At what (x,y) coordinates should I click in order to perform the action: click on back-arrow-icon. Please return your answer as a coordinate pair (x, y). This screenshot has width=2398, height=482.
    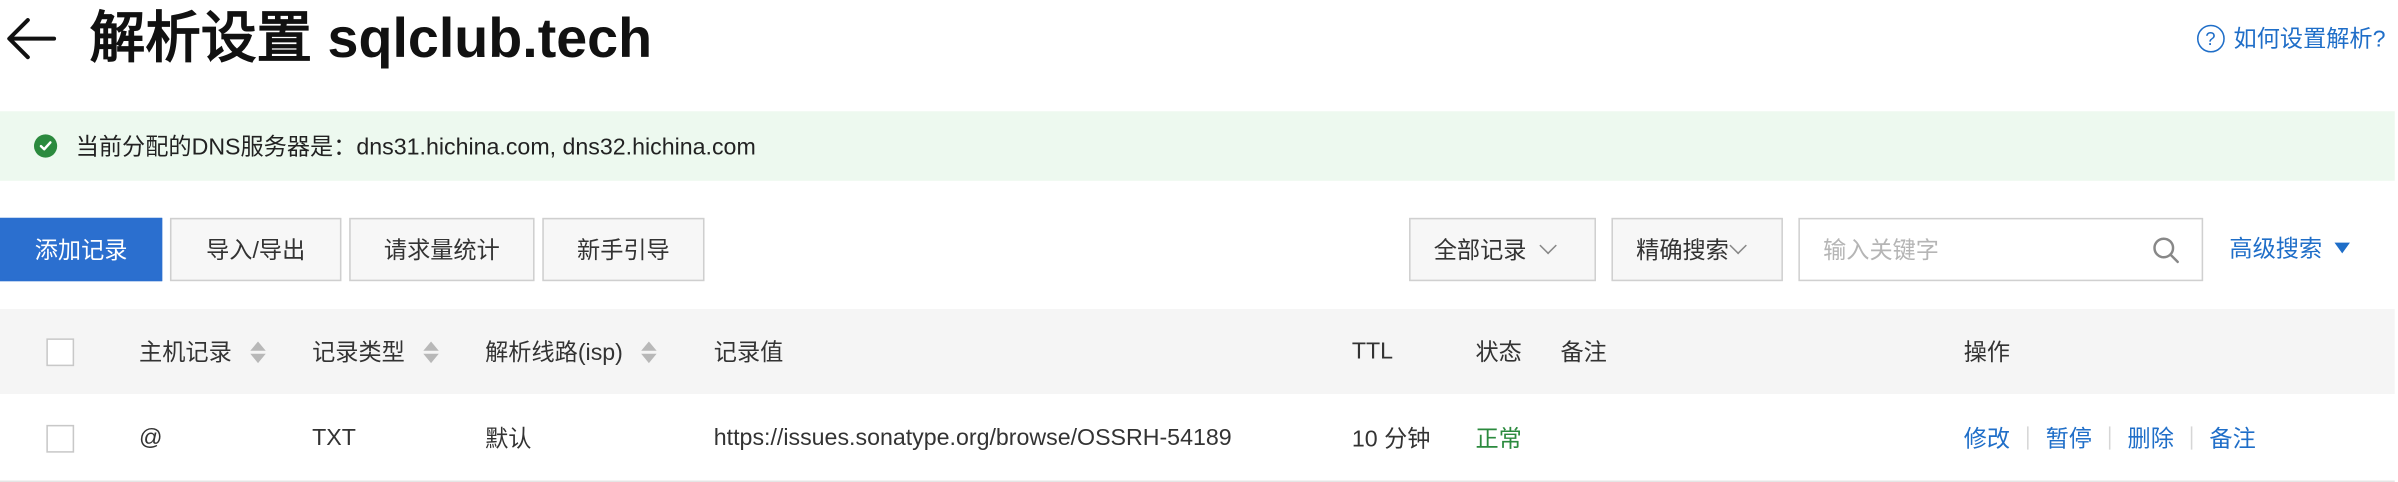
    Looking at the image, I should click on (31, 38).